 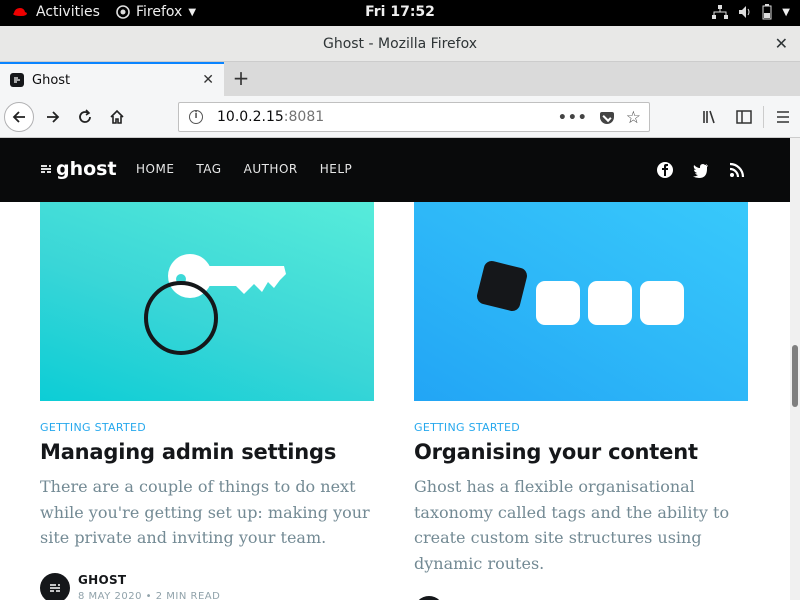 I want to click on window-title: Ghost - Mozilla Firefox, so click(x=400, y=44).